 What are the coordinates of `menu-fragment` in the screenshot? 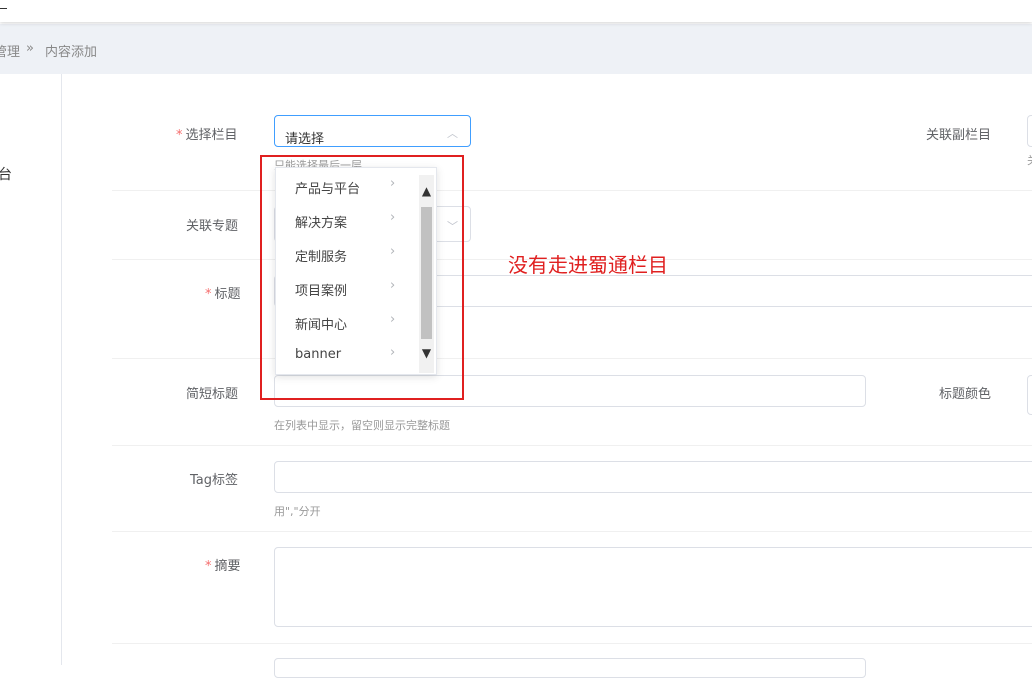 It's located at (3, 8).